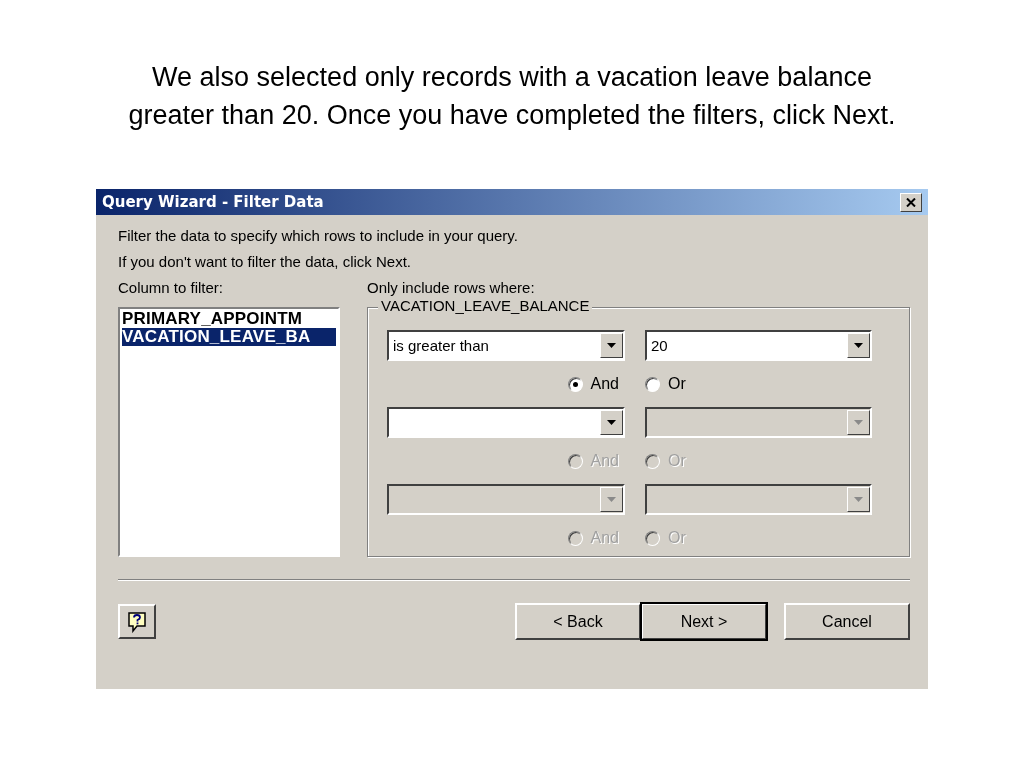 This screenshot has width=1024, height=768. I want to click on radio-button, so click(575, 384).